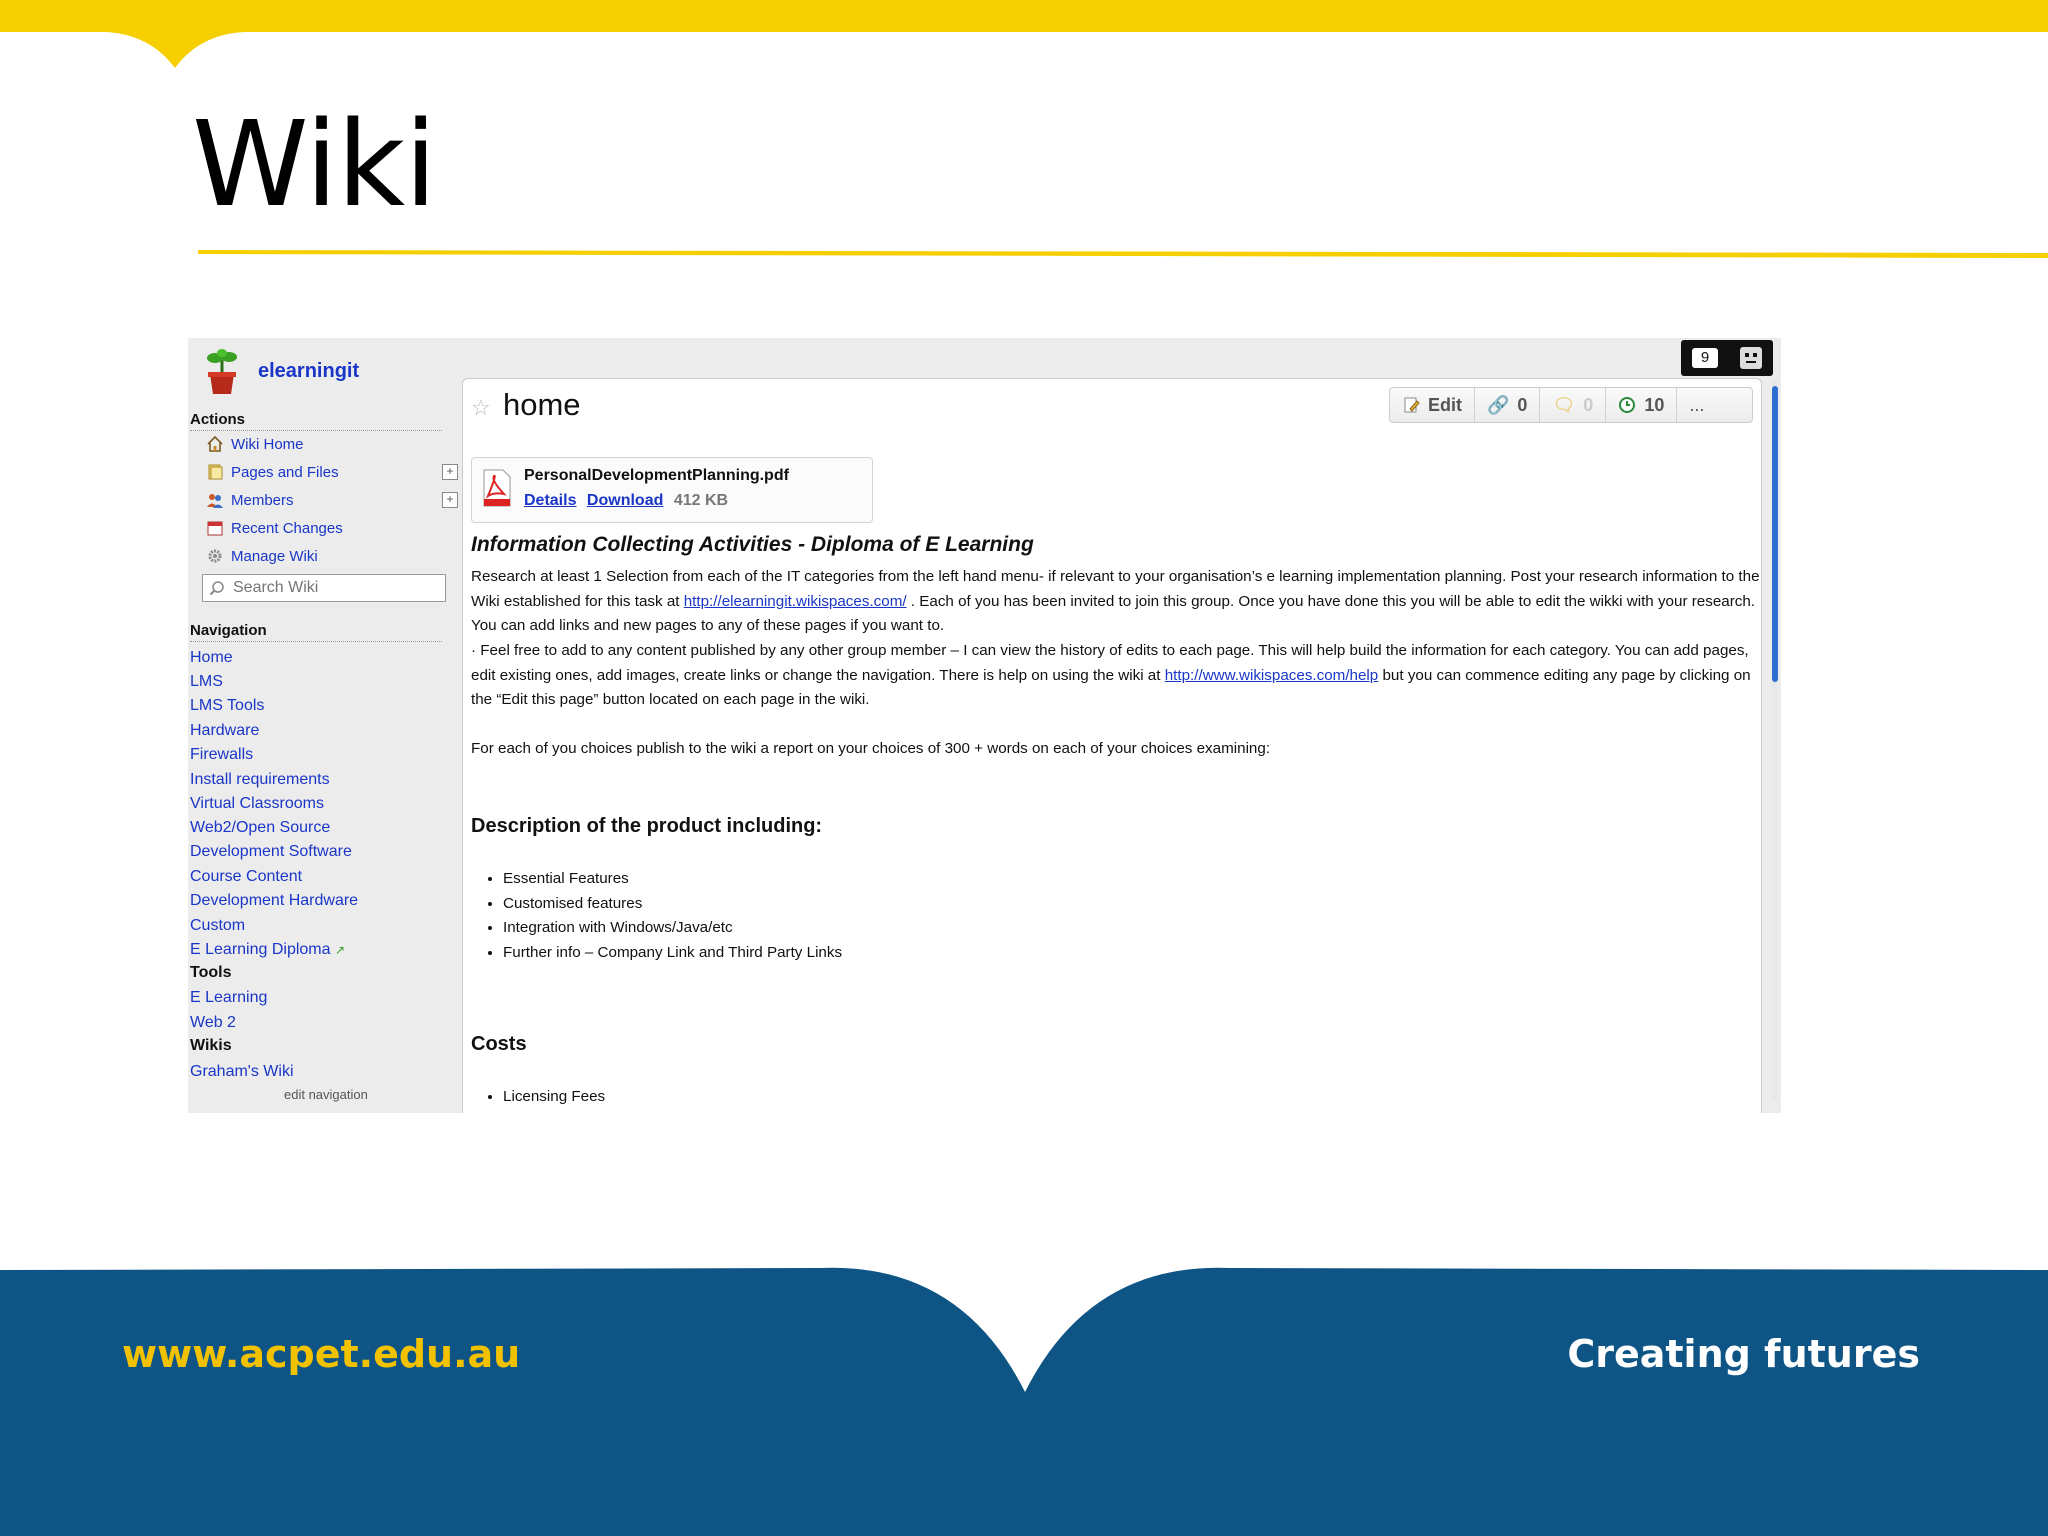  What do you see at coordinates (333, 588) in the screenshot?
I see `search-input` at bounding box center [333, 588].